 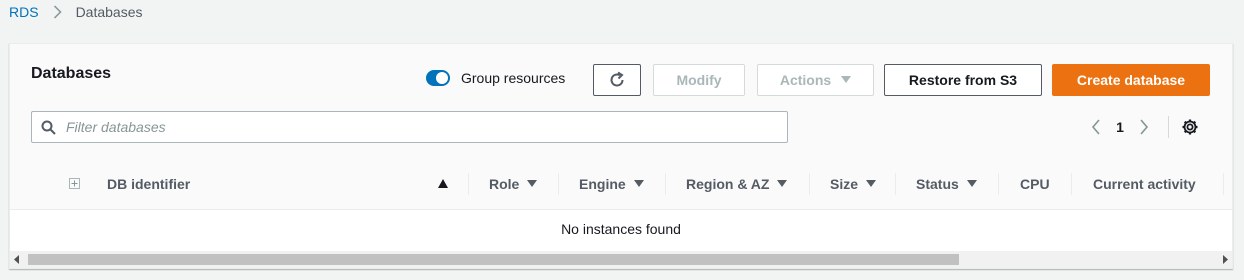 What do you see at coordinates (621, 229) in the screenshot?
I see `empty-table-message: No instances found` at bounding box center [621, 229].